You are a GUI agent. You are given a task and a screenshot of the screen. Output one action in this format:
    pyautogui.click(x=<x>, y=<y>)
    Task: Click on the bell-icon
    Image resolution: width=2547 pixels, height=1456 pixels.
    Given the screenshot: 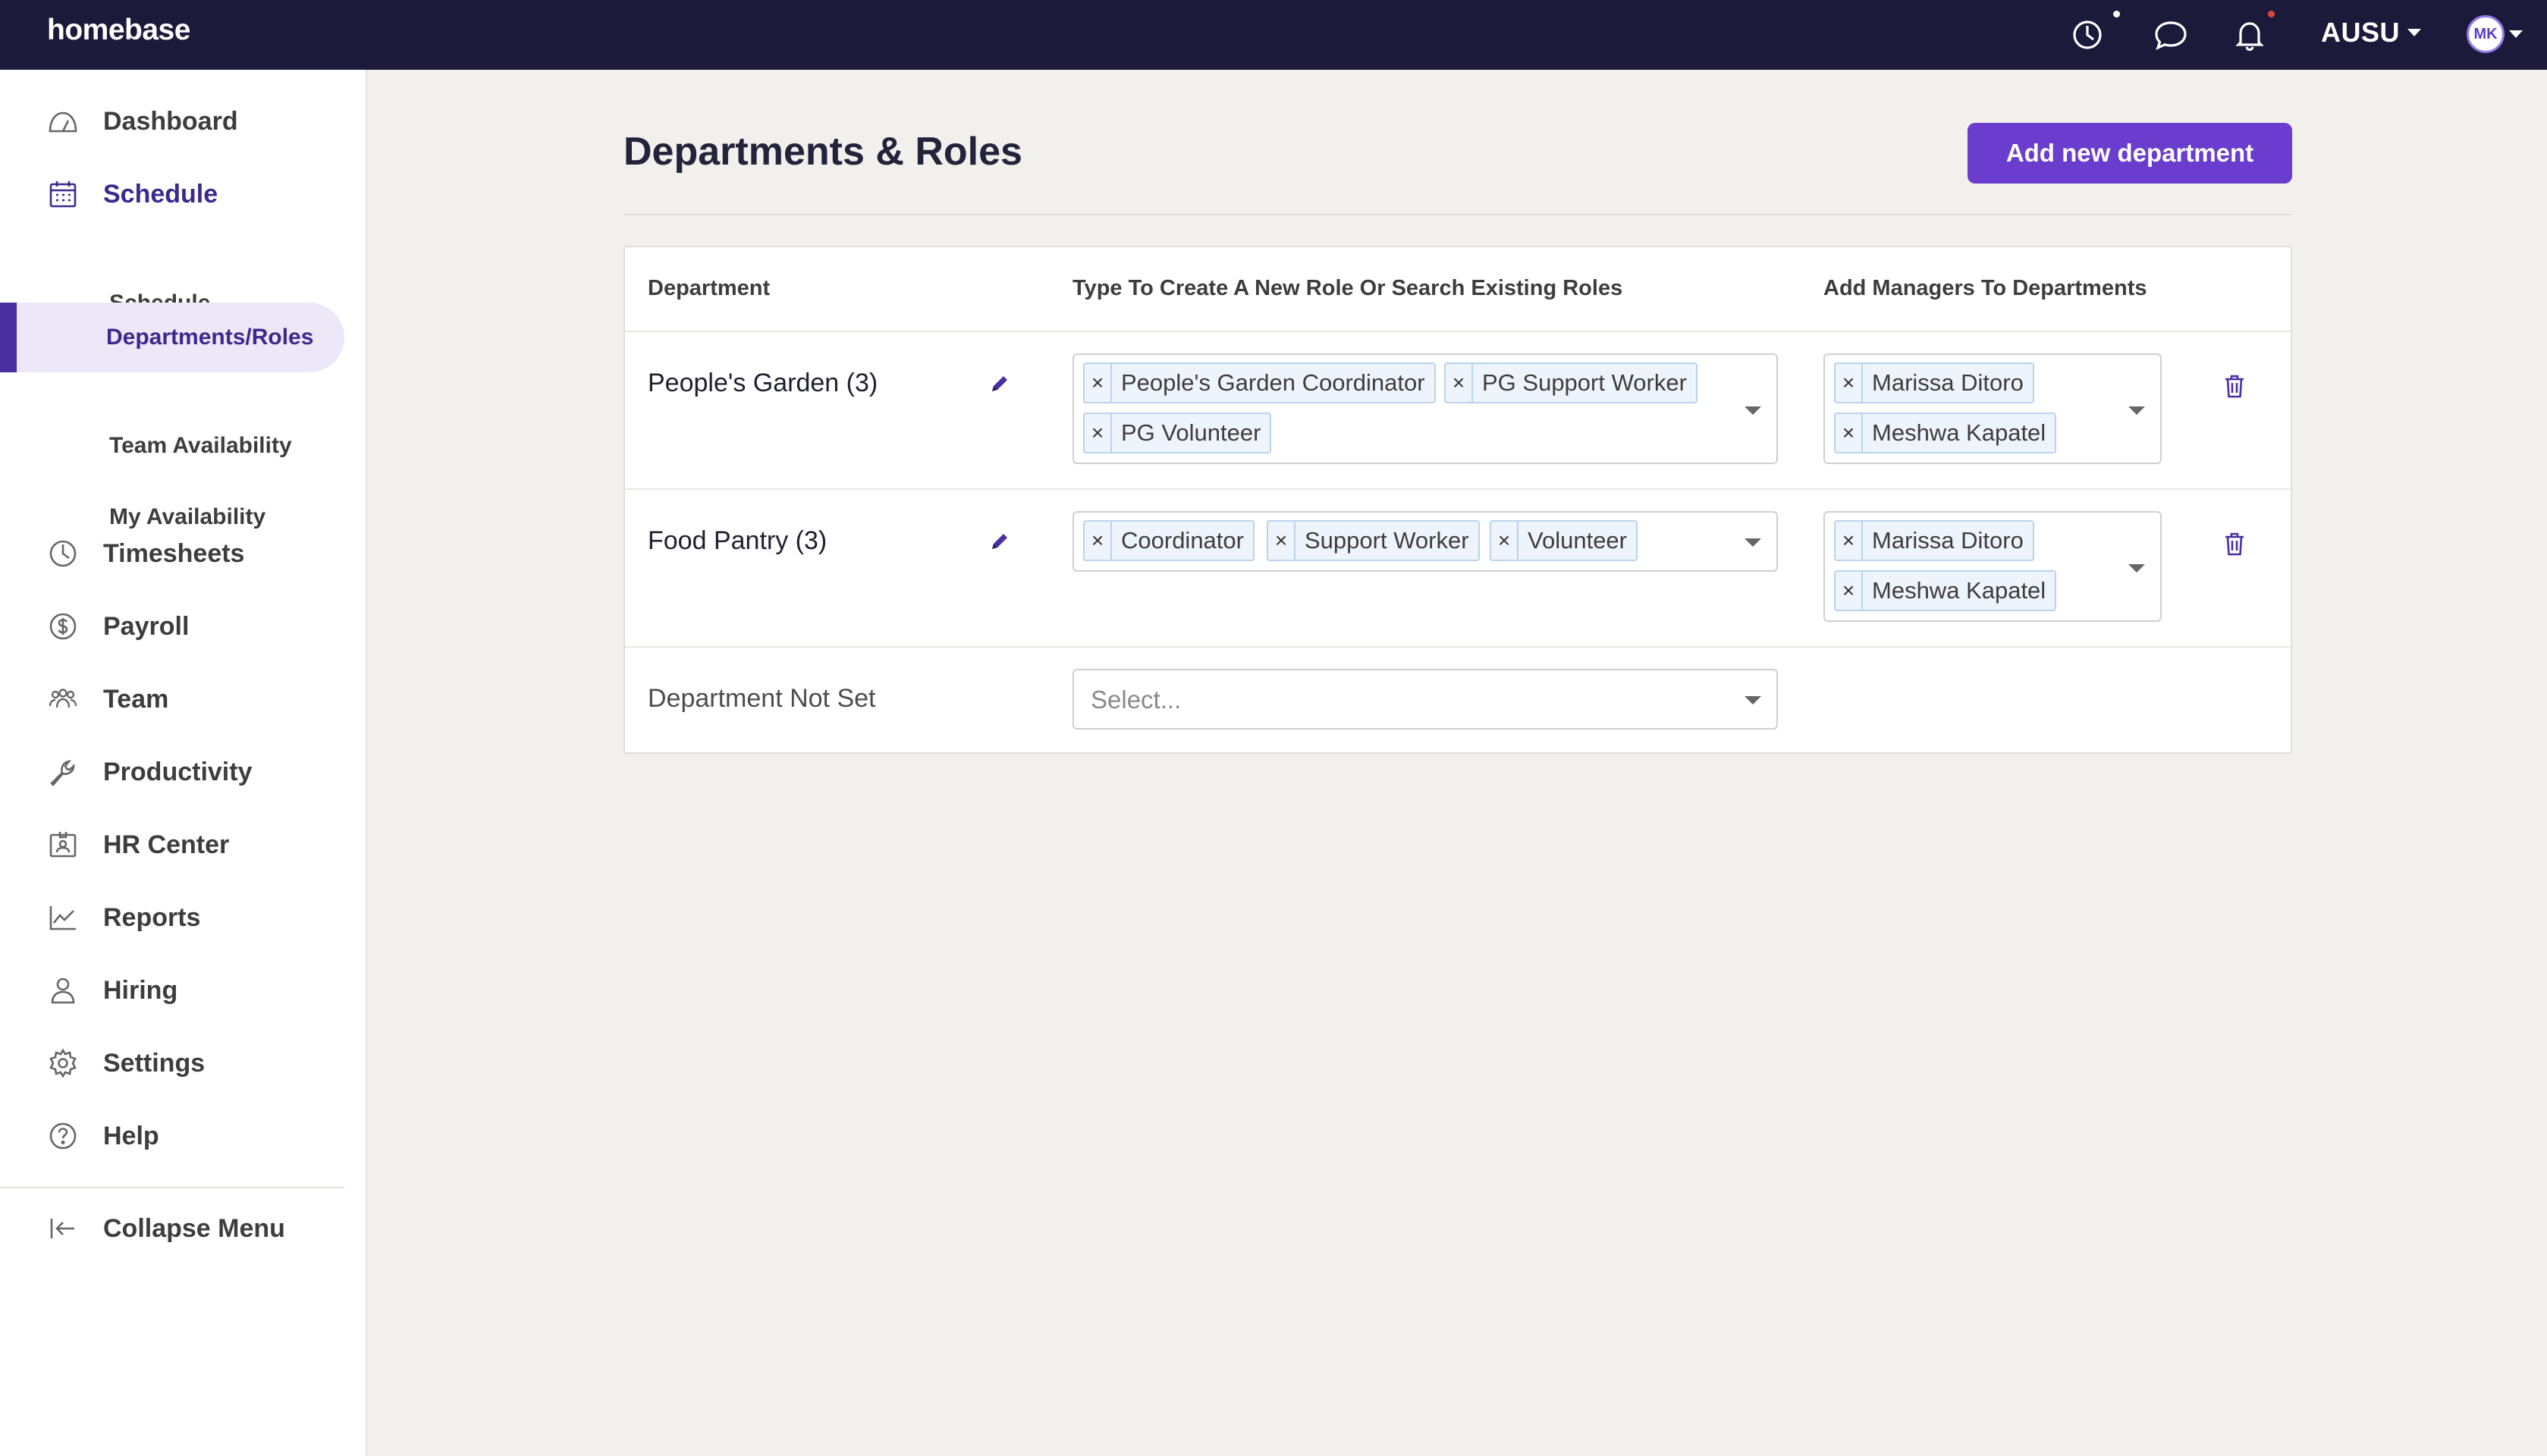 What is the action you would take?
    pyautogui.click(x=2249, y=35)
    